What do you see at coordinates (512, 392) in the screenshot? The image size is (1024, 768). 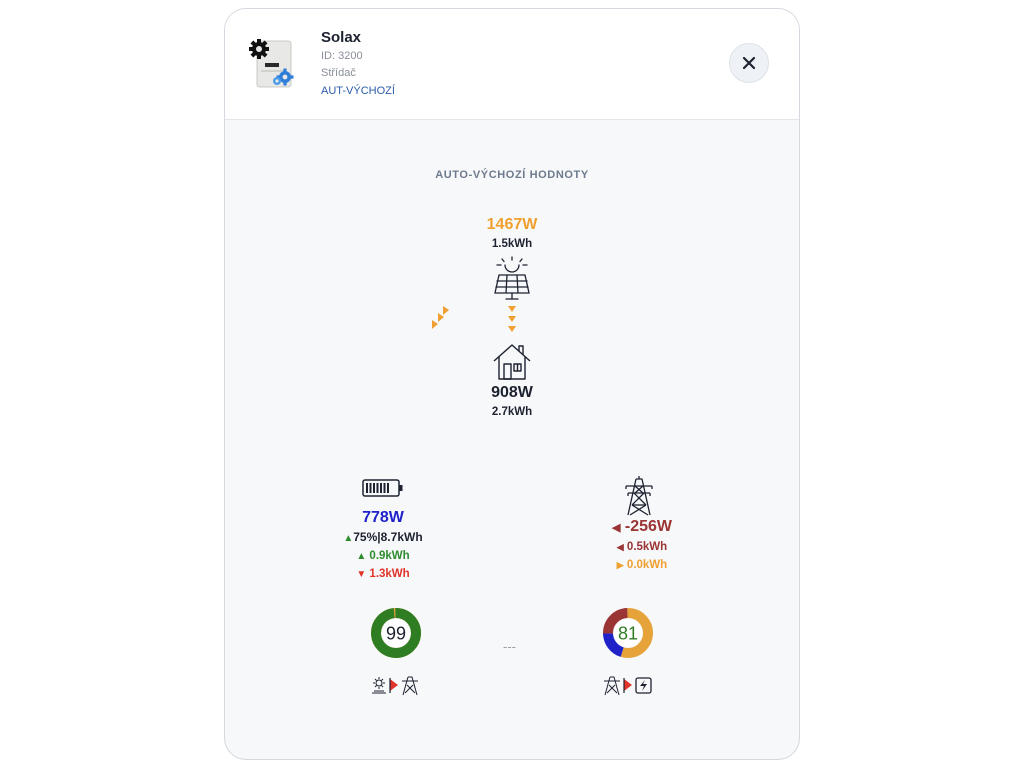 I see `home-power: 908W` at bounding box center [512, 392].